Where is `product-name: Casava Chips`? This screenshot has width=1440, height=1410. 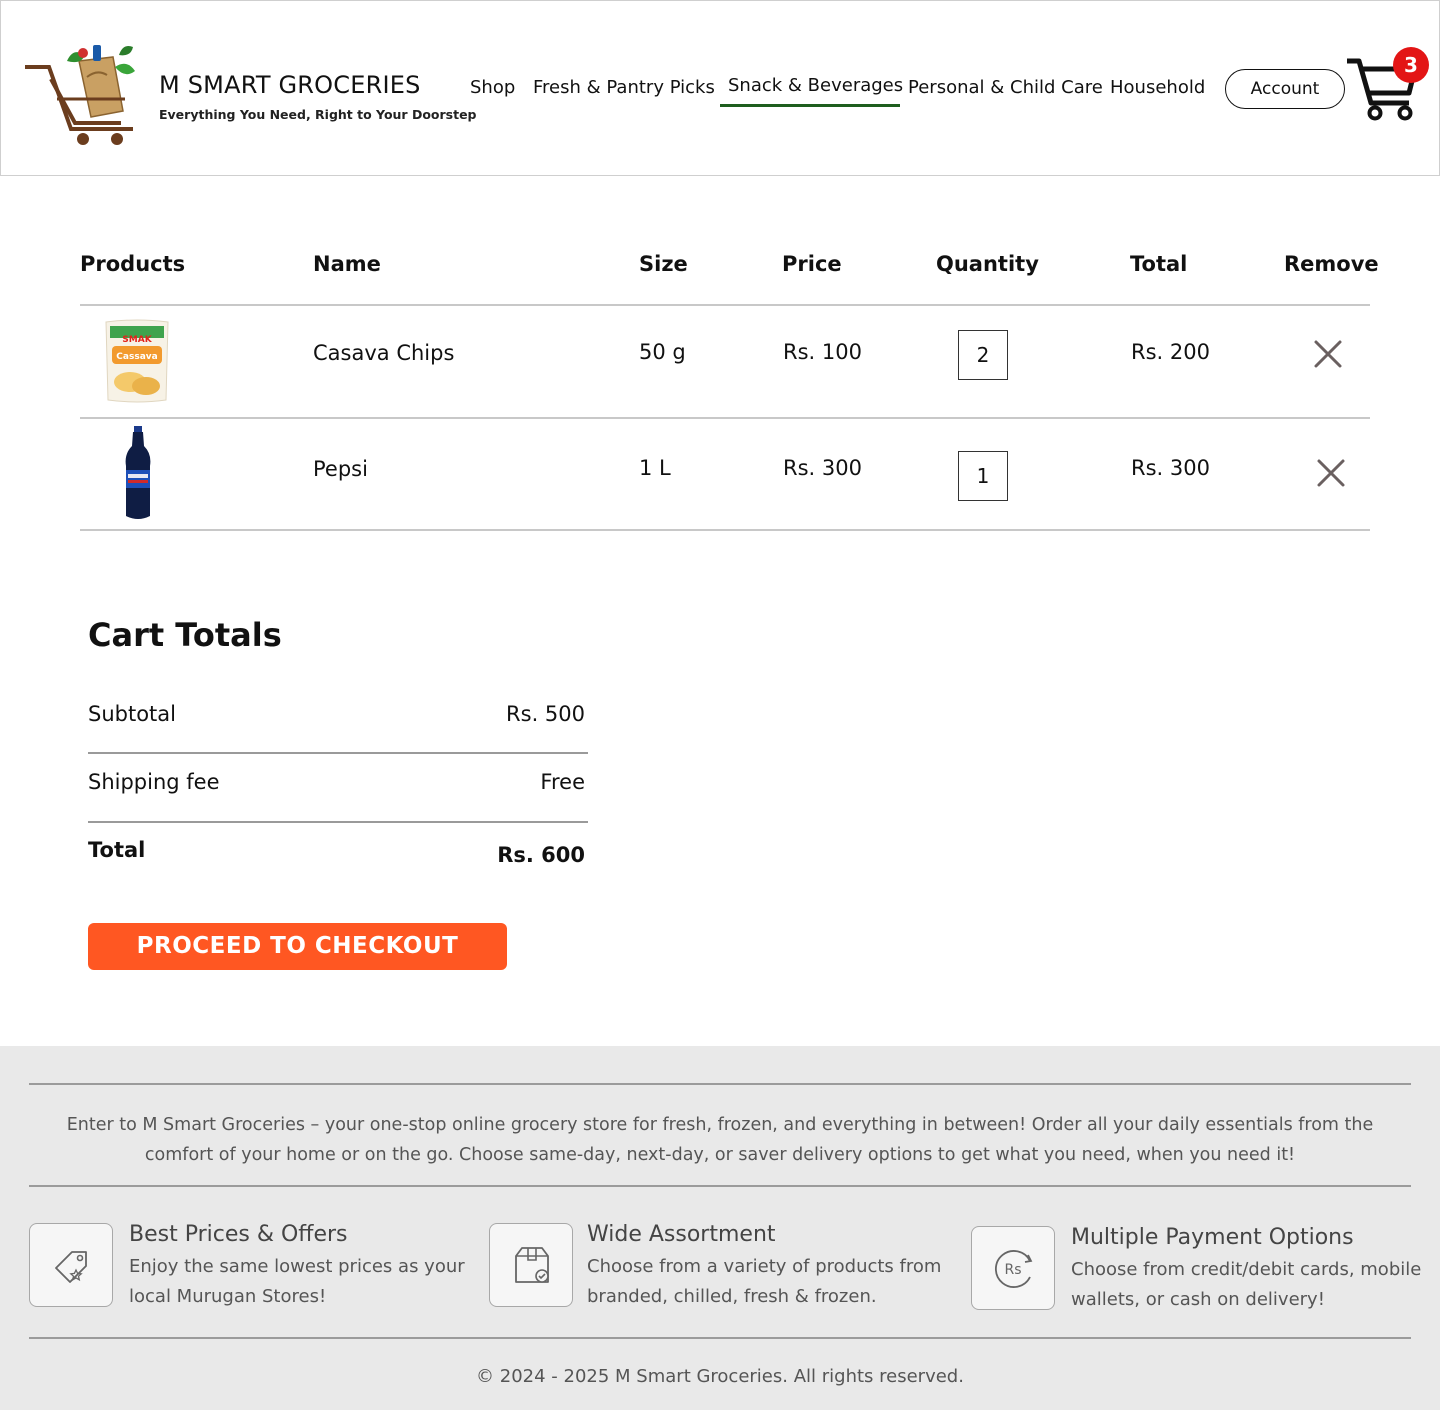
product-name: Casava Chips is located at coordinates (384, 353).